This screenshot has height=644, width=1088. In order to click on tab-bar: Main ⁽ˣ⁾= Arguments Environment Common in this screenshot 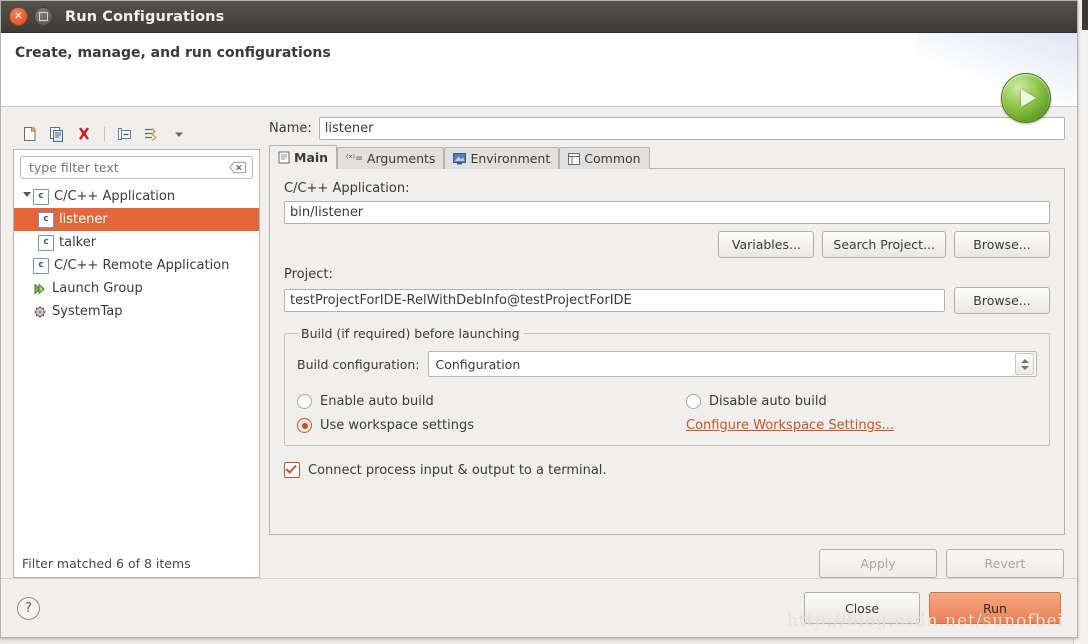, I will do `click(667, 157)`.